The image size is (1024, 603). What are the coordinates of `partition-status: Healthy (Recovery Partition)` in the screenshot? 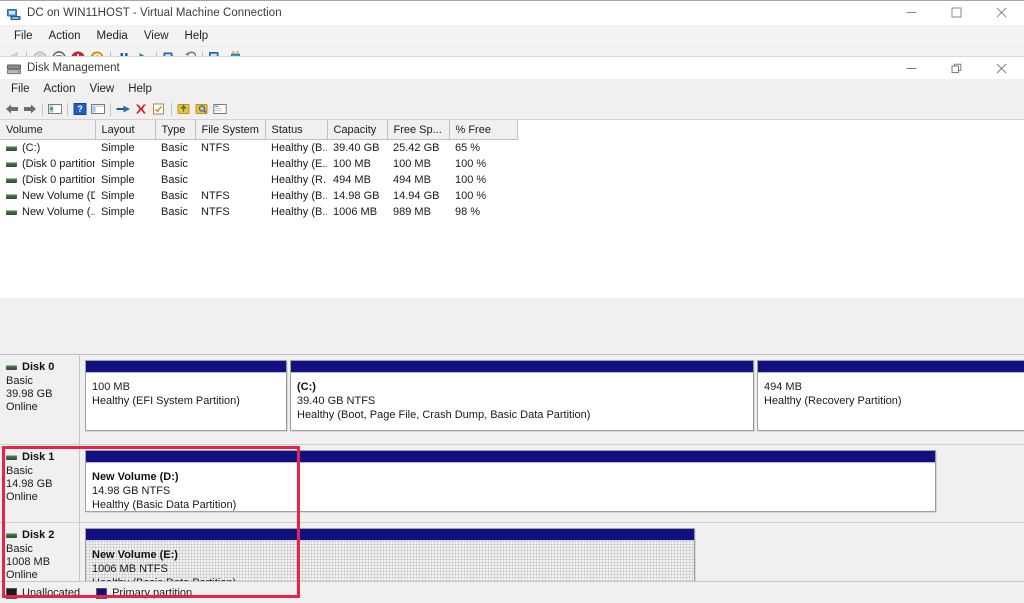 It's located at (833, 401).